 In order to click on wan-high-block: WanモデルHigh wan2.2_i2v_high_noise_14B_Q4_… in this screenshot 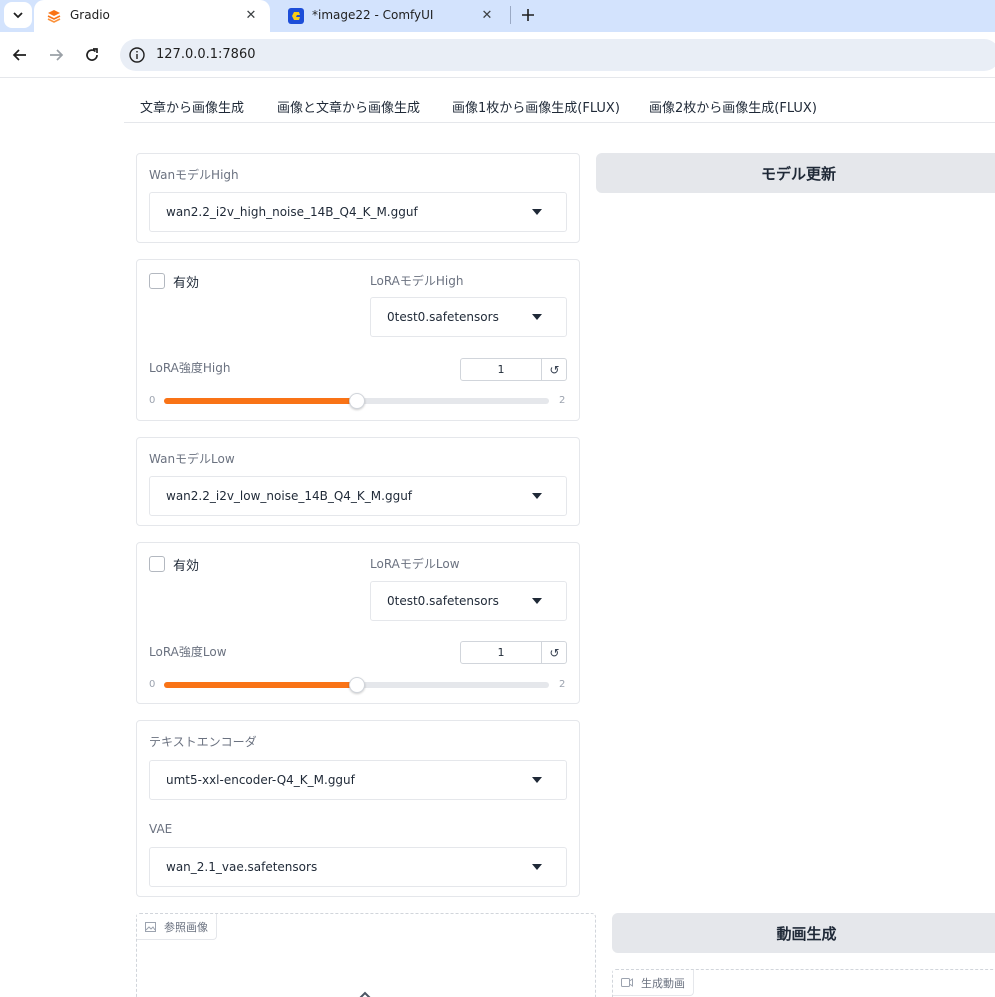, I will do `click(358, 198)`.